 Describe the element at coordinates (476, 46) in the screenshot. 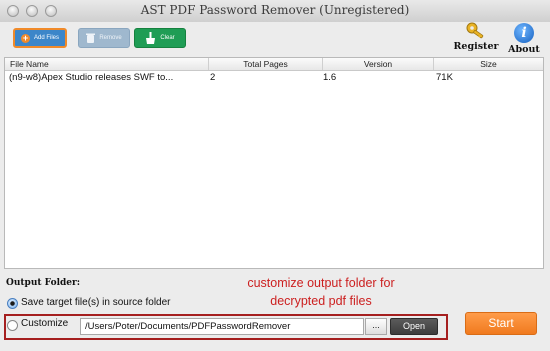

I see `register-label: Register` at that location.